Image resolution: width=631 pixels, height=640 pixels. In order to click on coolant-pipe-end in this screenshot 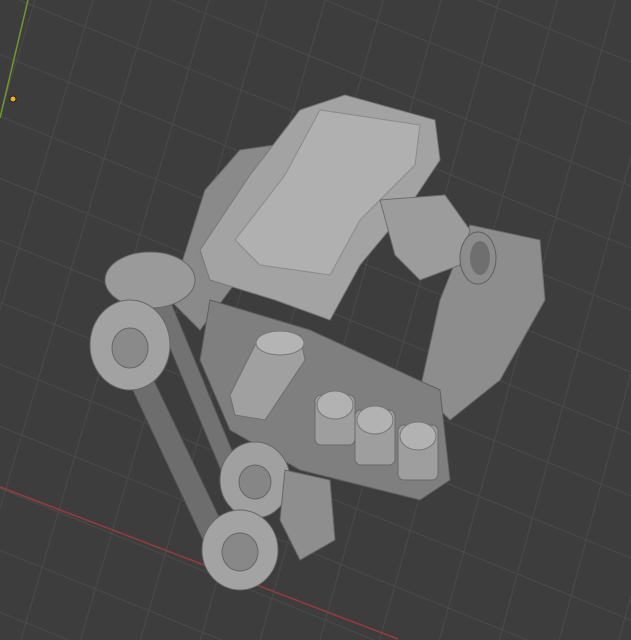, I will do `click(280, 343)`.